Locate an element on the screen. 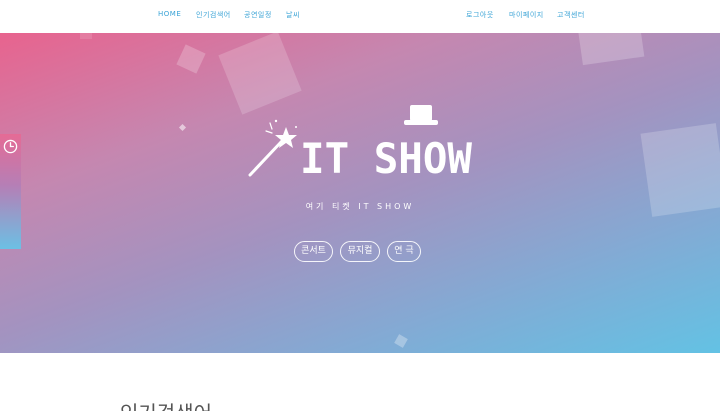 The image size is (720, 411). nav-schedule-link: 공연일정 is located at coordinates (258, 15).